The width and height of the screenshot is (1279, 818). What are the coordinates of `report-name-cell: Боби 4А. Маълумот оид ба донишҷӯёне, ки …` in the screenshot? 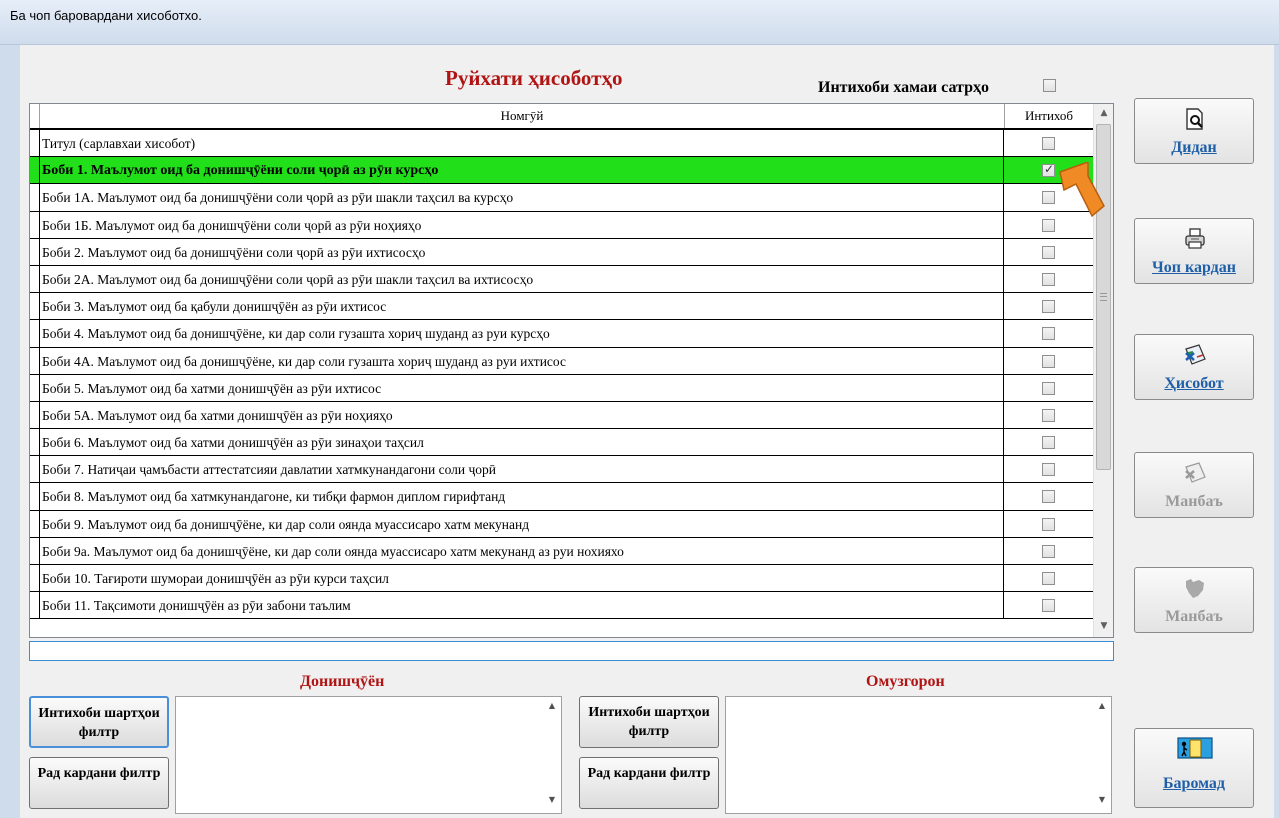 It's located at (523, 360).